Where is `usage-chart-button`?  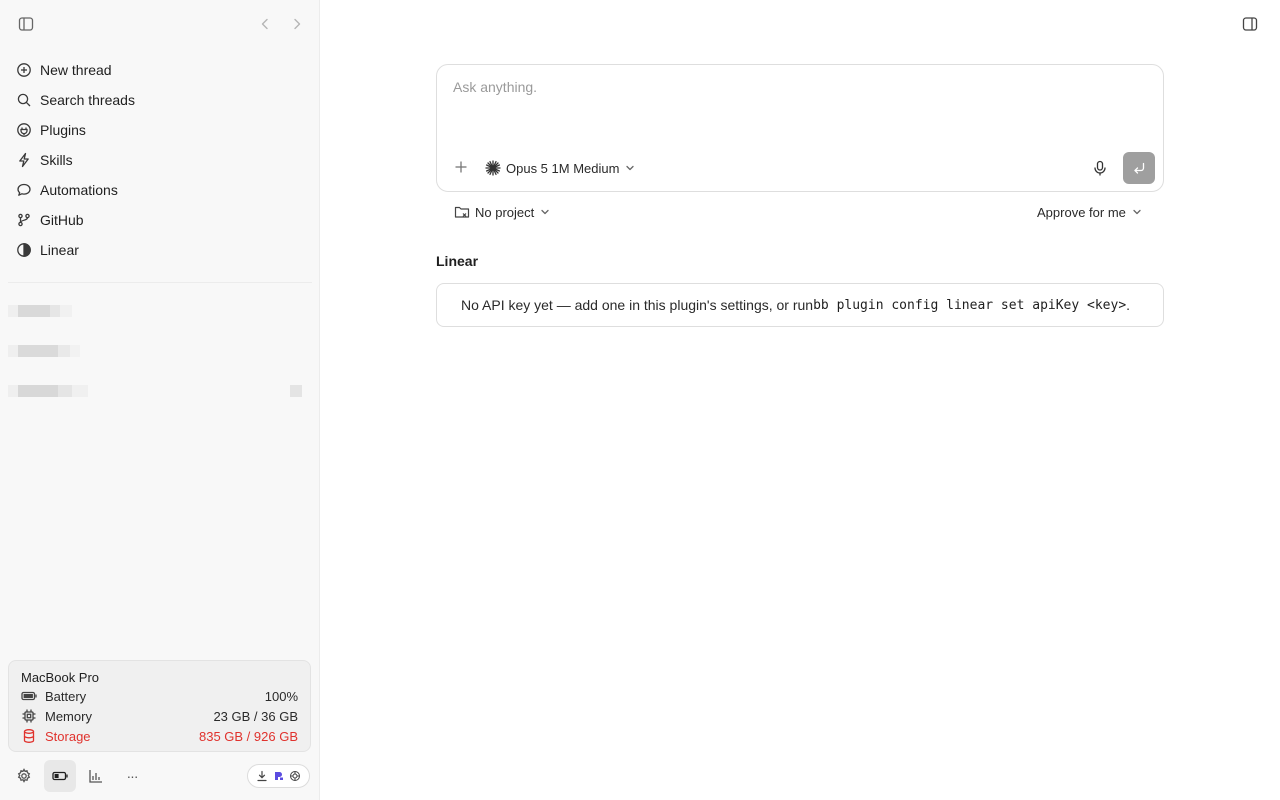 usage-chart-button is located at coordinates (96, 776).